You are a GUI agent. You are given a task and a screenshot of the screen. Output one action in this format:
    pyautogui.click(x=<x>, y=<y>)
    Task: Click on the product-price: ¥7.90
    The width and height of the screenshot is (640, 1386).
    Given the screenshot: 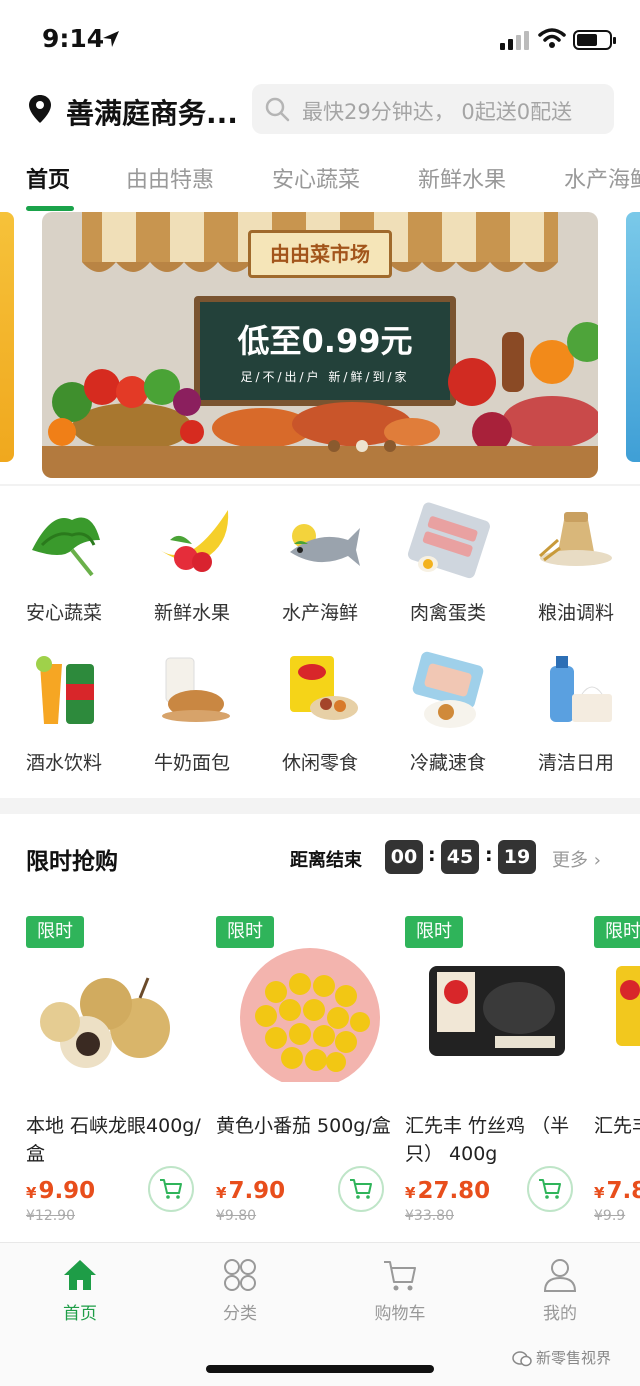 What is the action you would take?
    pyautogui.click(x=250, y=1191)
    